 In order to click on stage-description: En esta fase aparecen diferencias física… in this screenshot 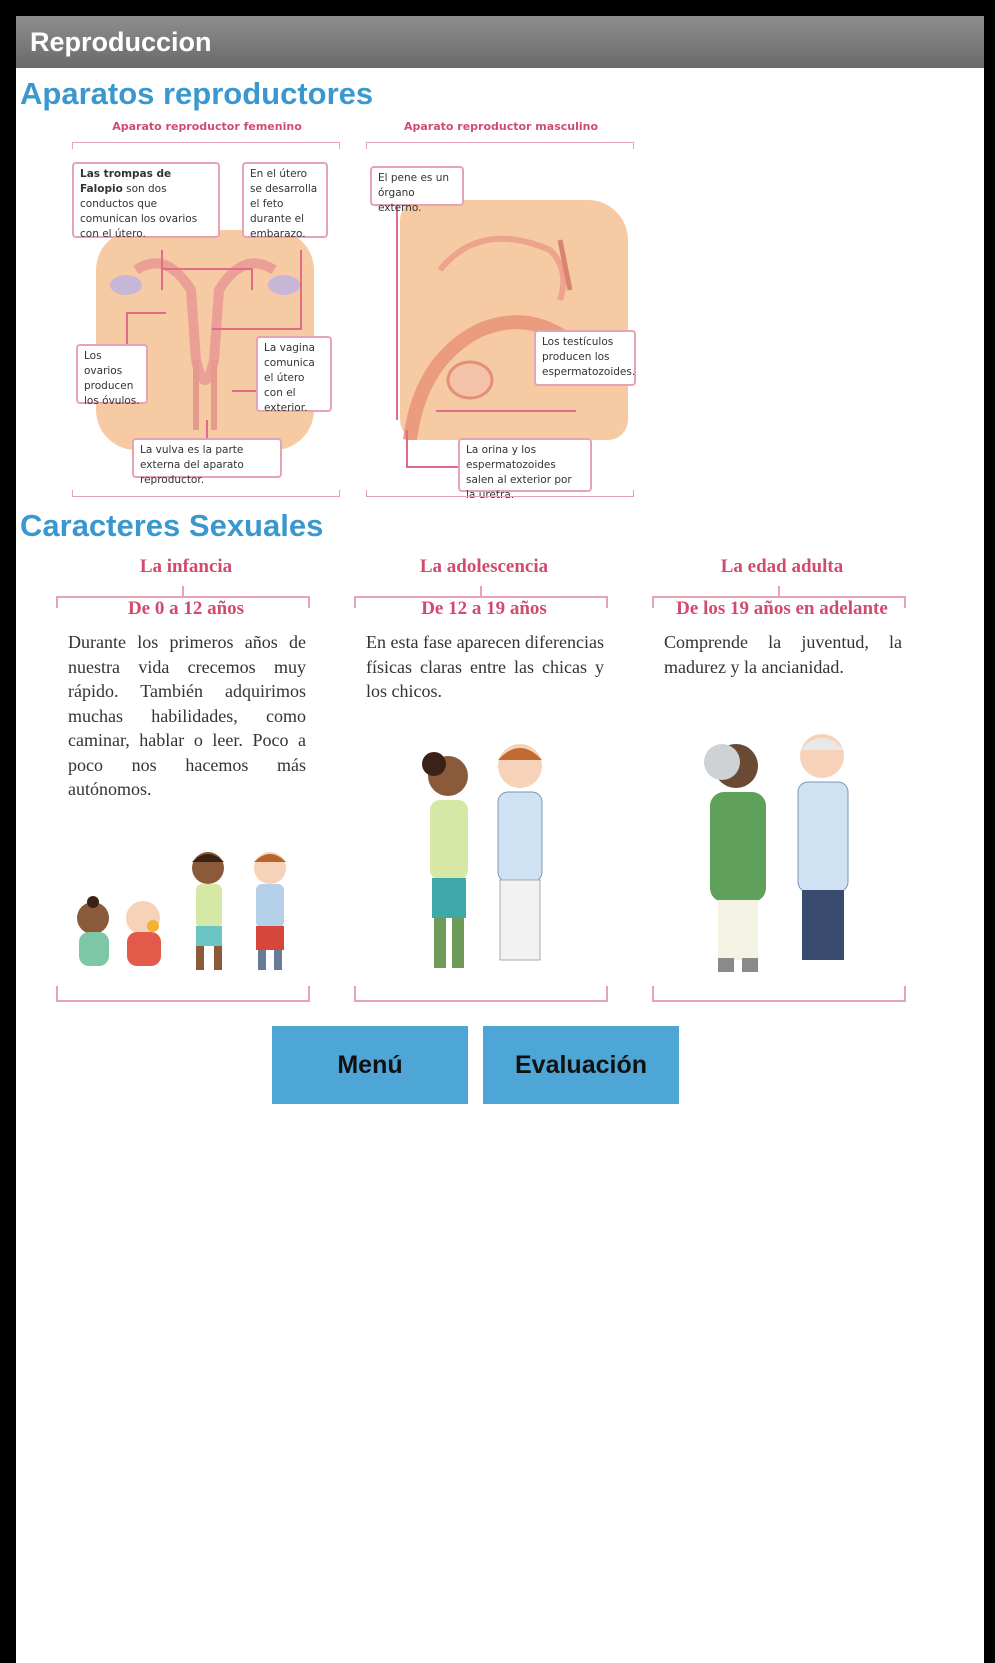, I will do `click(485, 666)`.